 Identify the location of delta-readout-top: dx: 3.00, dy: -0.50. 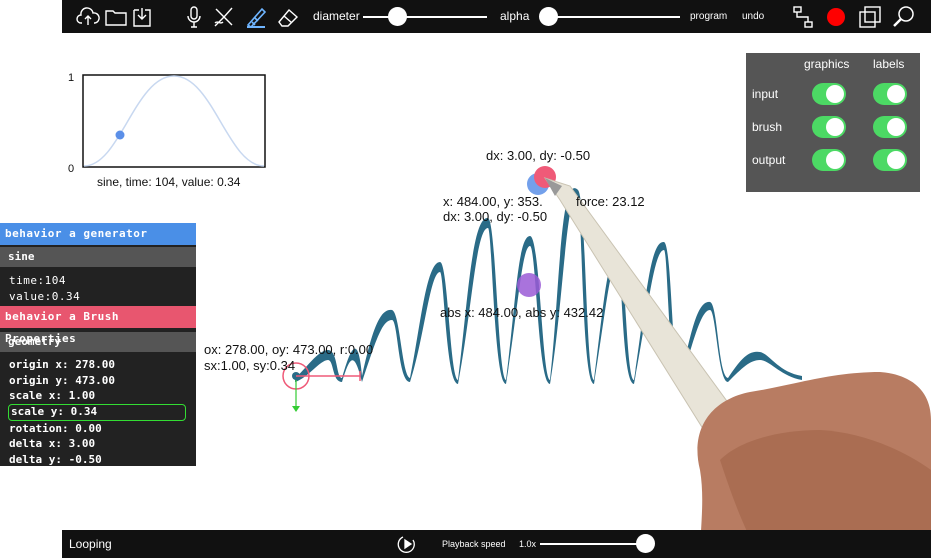
(538, 155).